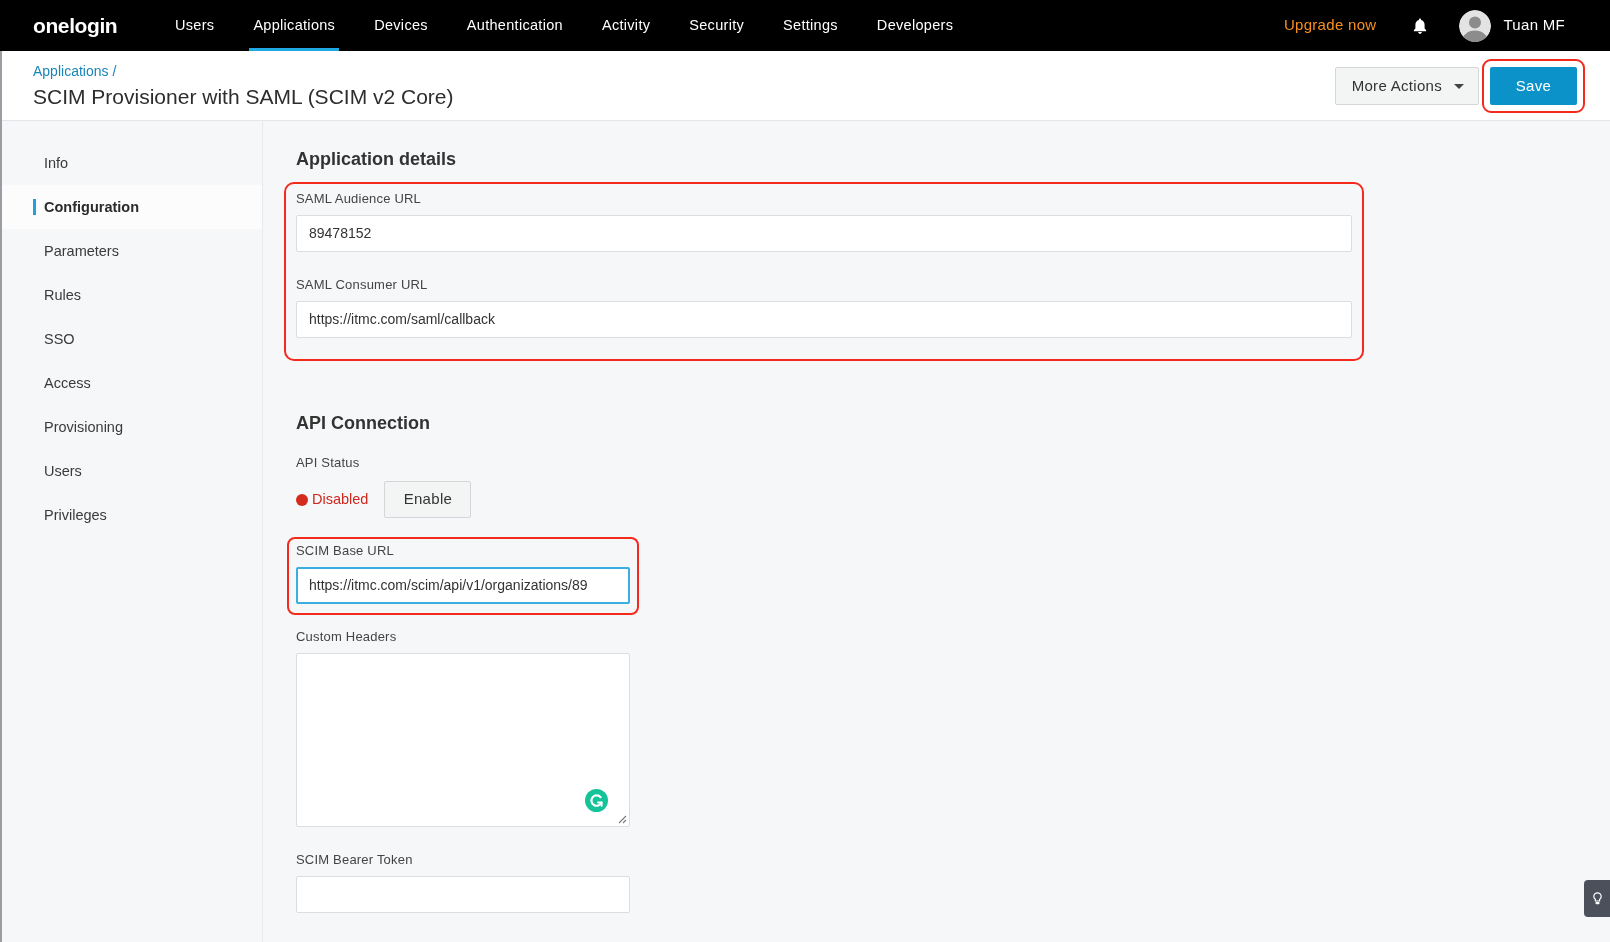  What do you see at coordinates (132, 295) in the screenshot?
I see `sidebar-item: Rules` at bounding box center [132, 295].